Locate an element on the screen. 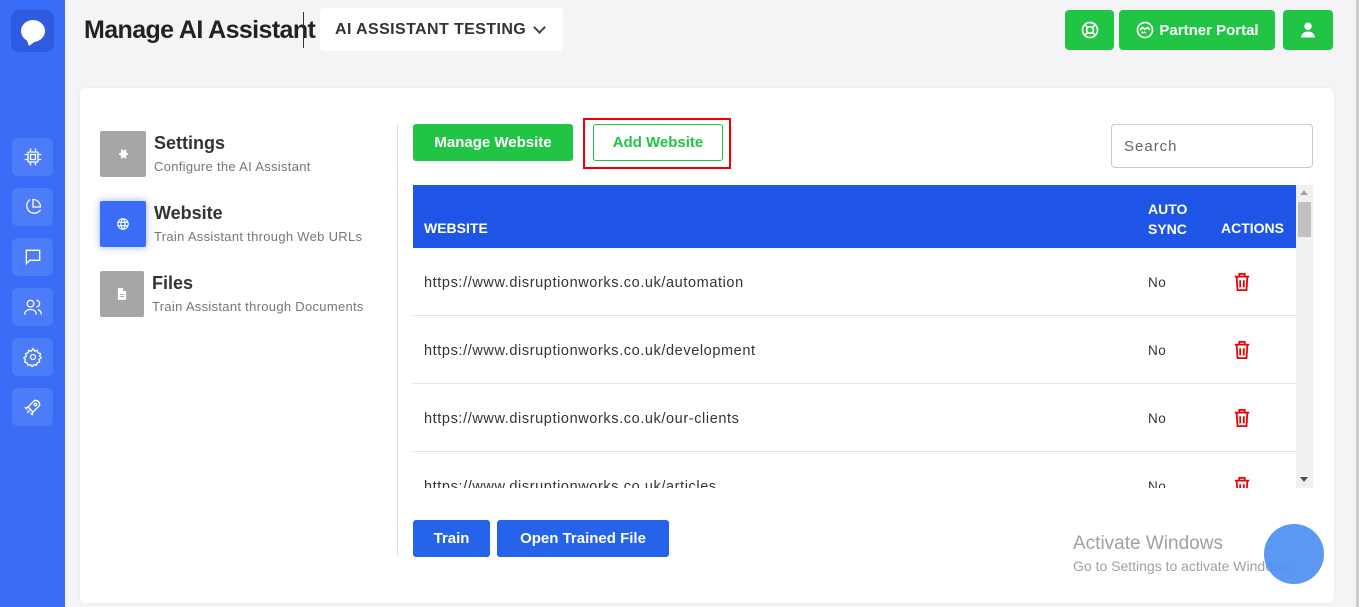 Image resolution: width=1359 pixels, height=607 pixels. menu-subtitle: Configure the AI Assistant is located at coordinates (232, 166).